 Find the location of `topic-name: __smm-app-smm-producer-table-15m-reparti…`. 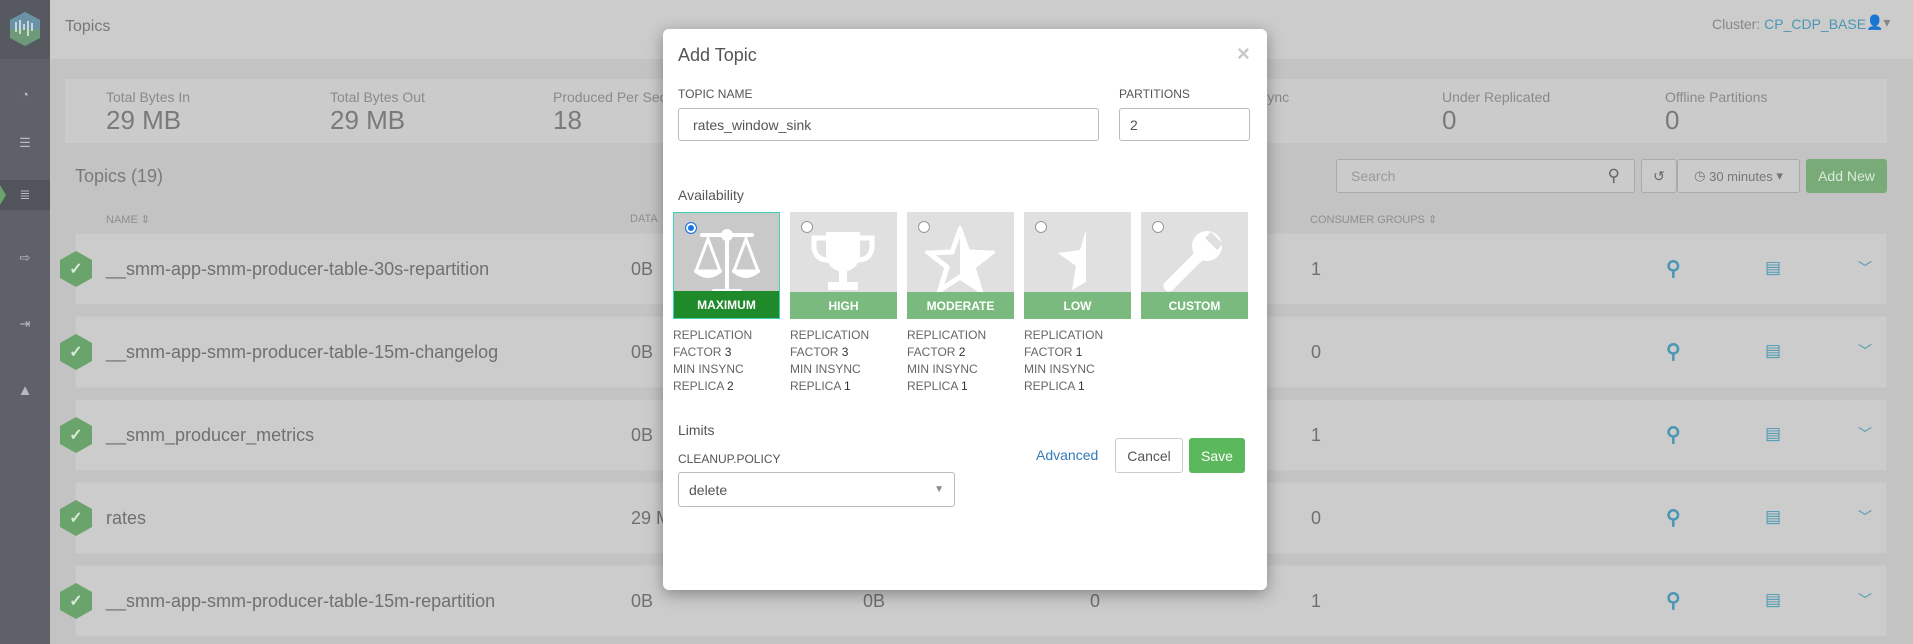

topic-name: __smm-app-smm-producer-table-15m-reparti… is located at coordinates (300, 601).